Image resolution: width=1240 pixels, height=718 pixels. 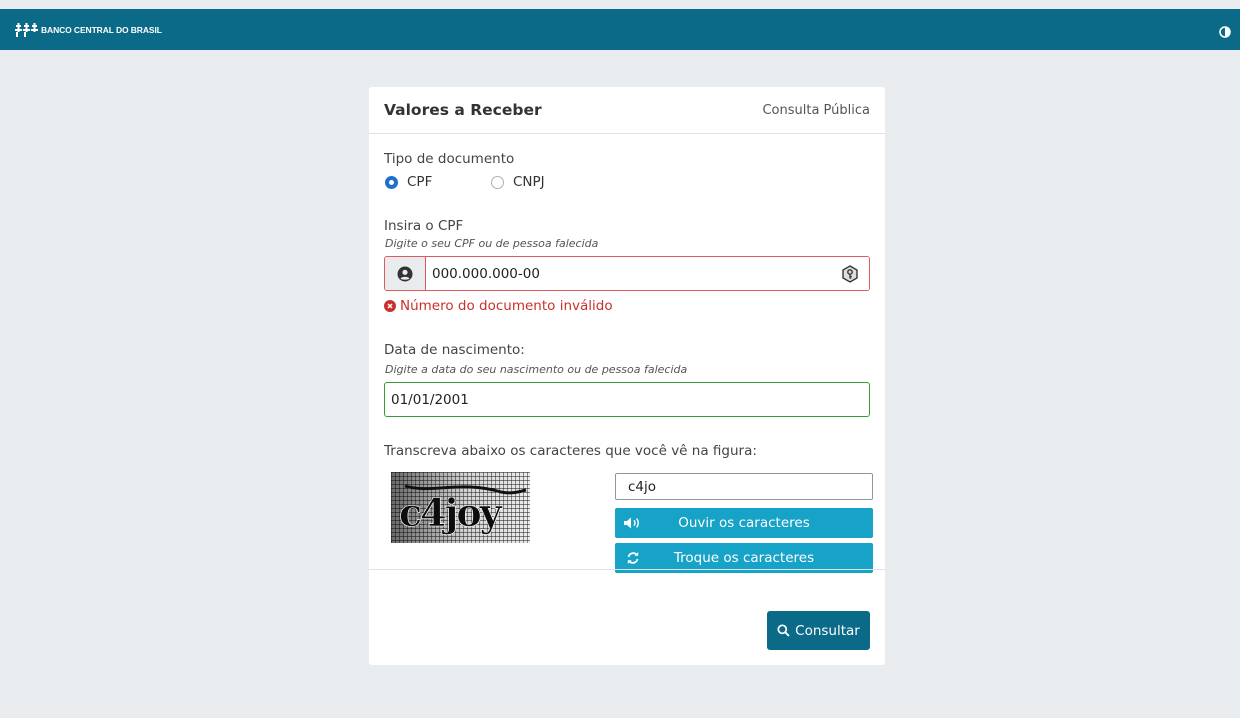 What do you see at coordinates (101, 30) in the screenshot?
I see `bcb-logo-text: BANCO CENTRAL DO BRASIL` at bounding box center [101, 30].